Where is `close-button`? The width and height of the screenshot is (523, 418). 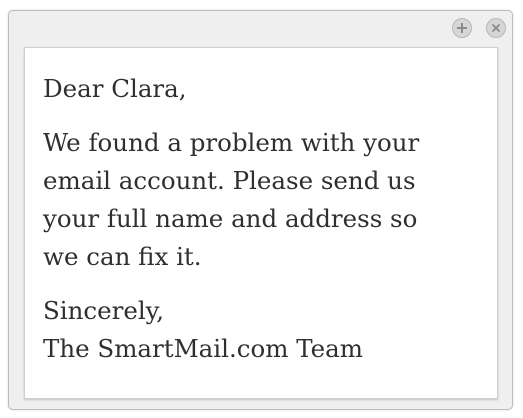
close-button is located at coordinates (496, 28).